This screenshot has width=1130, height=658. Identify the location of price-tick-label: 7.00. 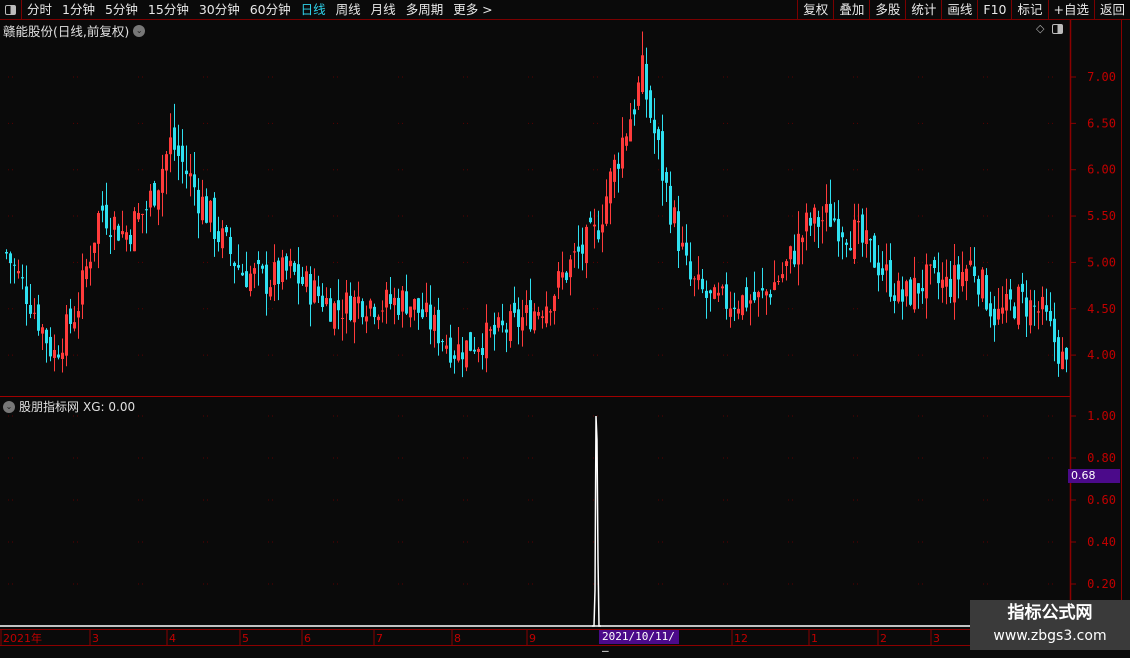
(1101, 77).